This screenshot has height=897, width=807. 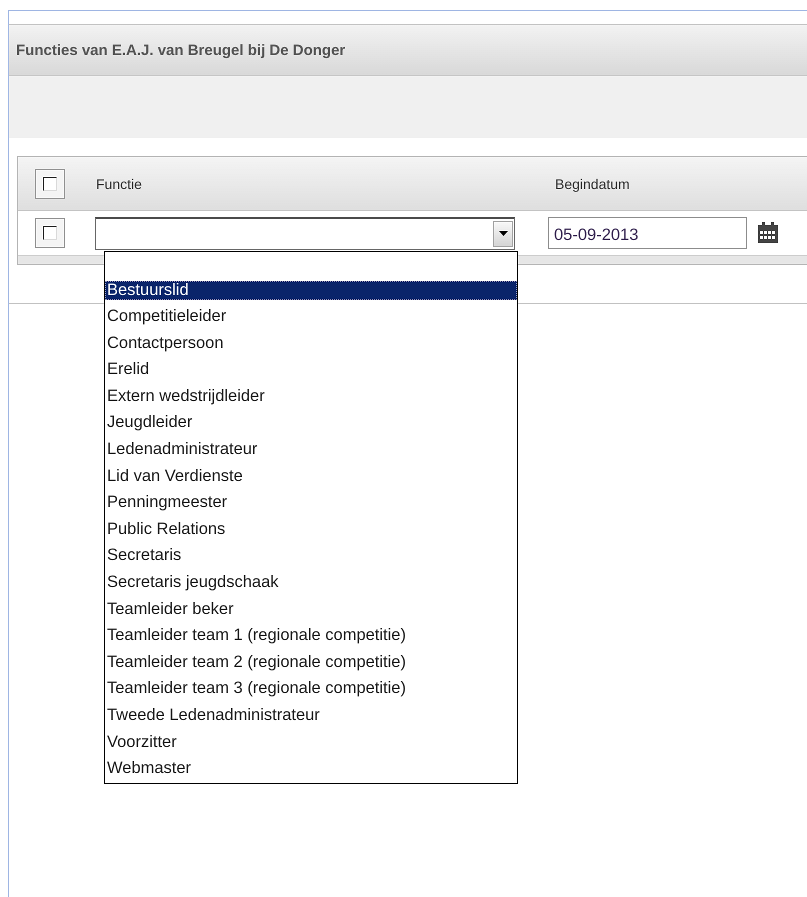 I want to click on dropdown-option: Jeugdleider, so click(x=311, y=422).